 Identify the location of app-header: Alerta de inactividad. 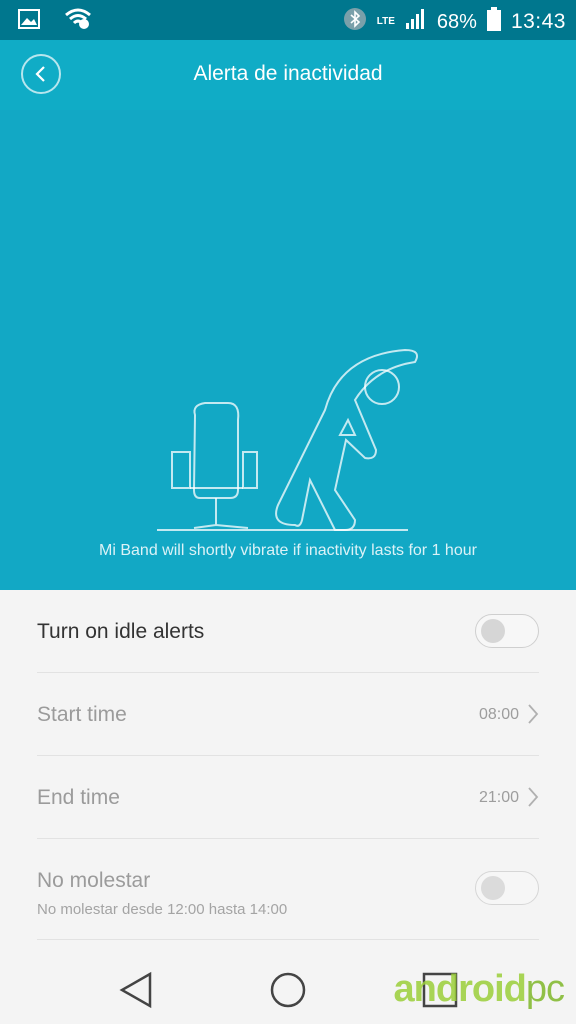
(288, 75).